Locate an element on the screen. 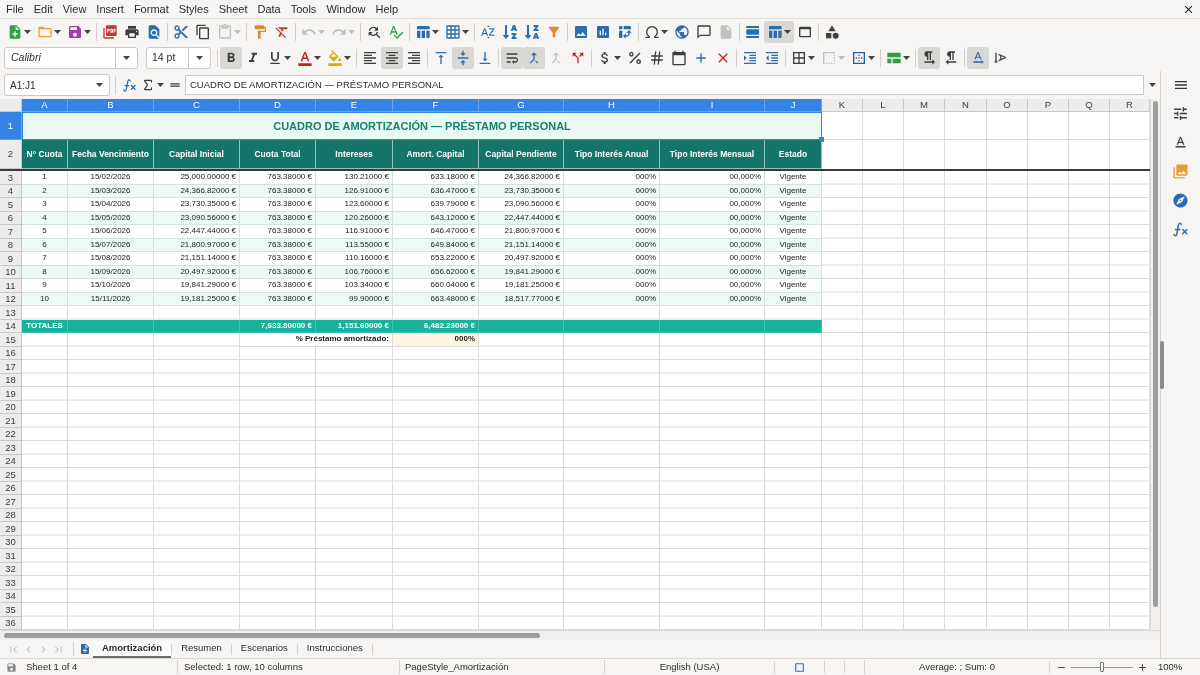 The image size is (1200, 675). left-to-right-button is located at coordinates (929, 57).